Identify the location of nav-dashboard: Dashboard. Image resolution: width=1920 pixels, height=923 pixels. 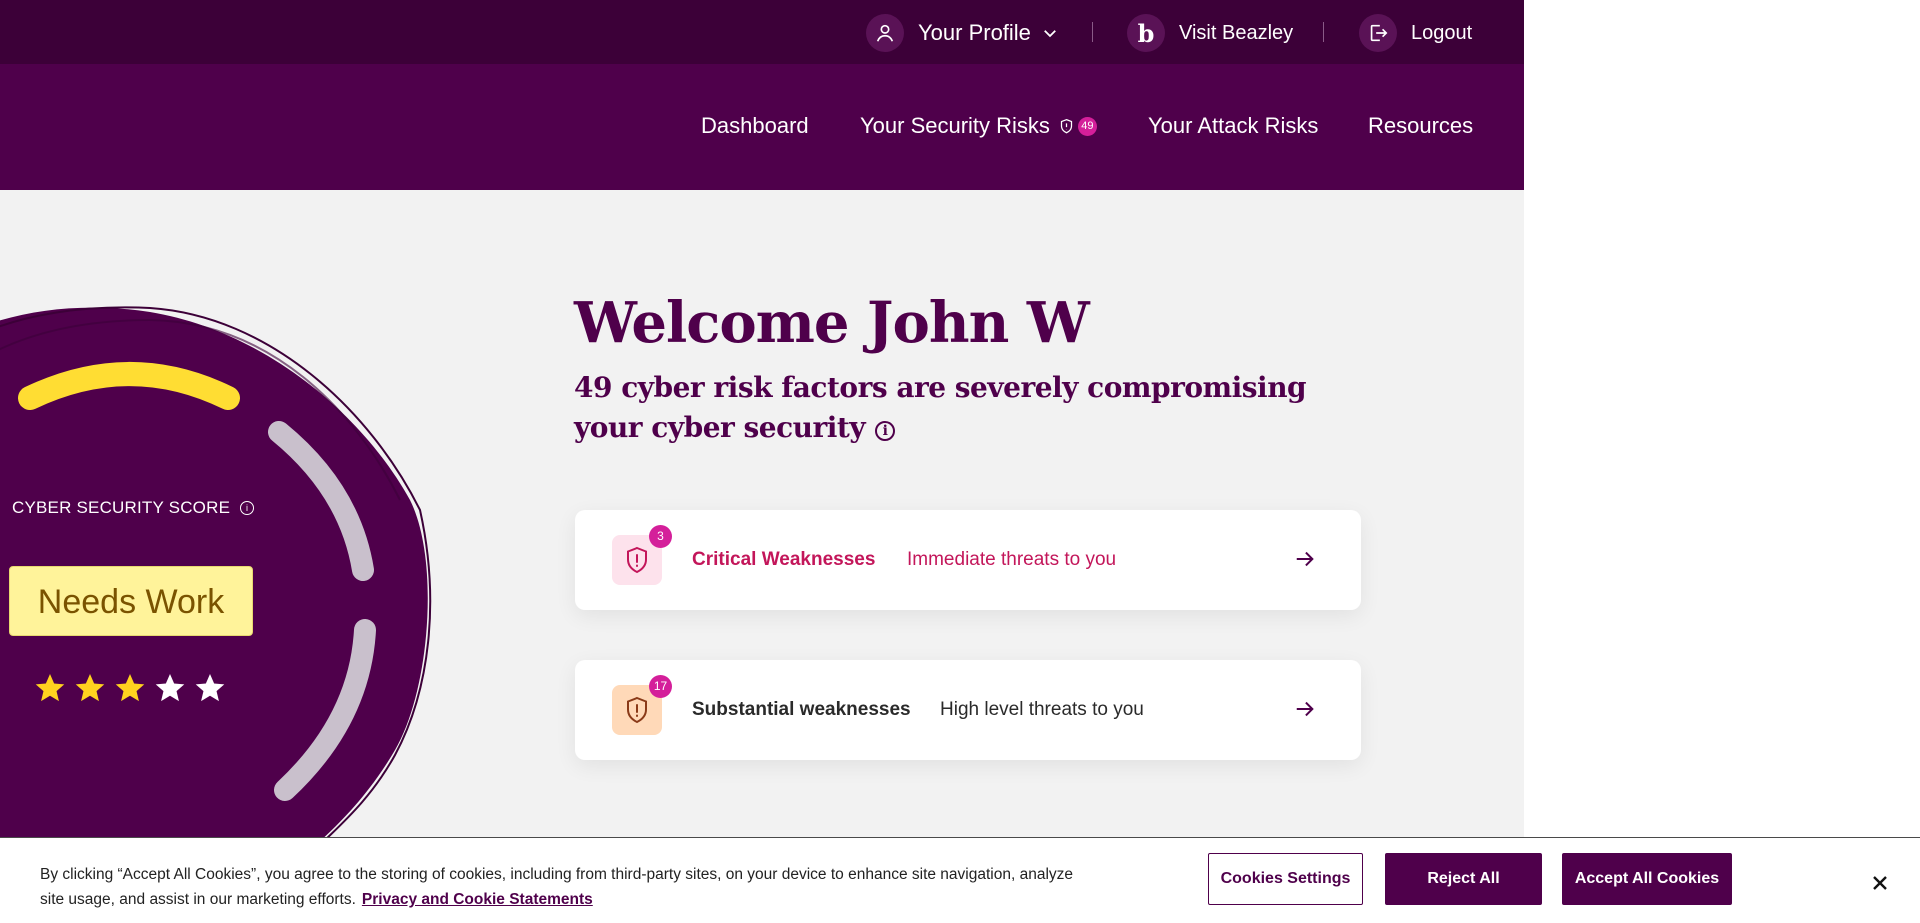
(755, 126).